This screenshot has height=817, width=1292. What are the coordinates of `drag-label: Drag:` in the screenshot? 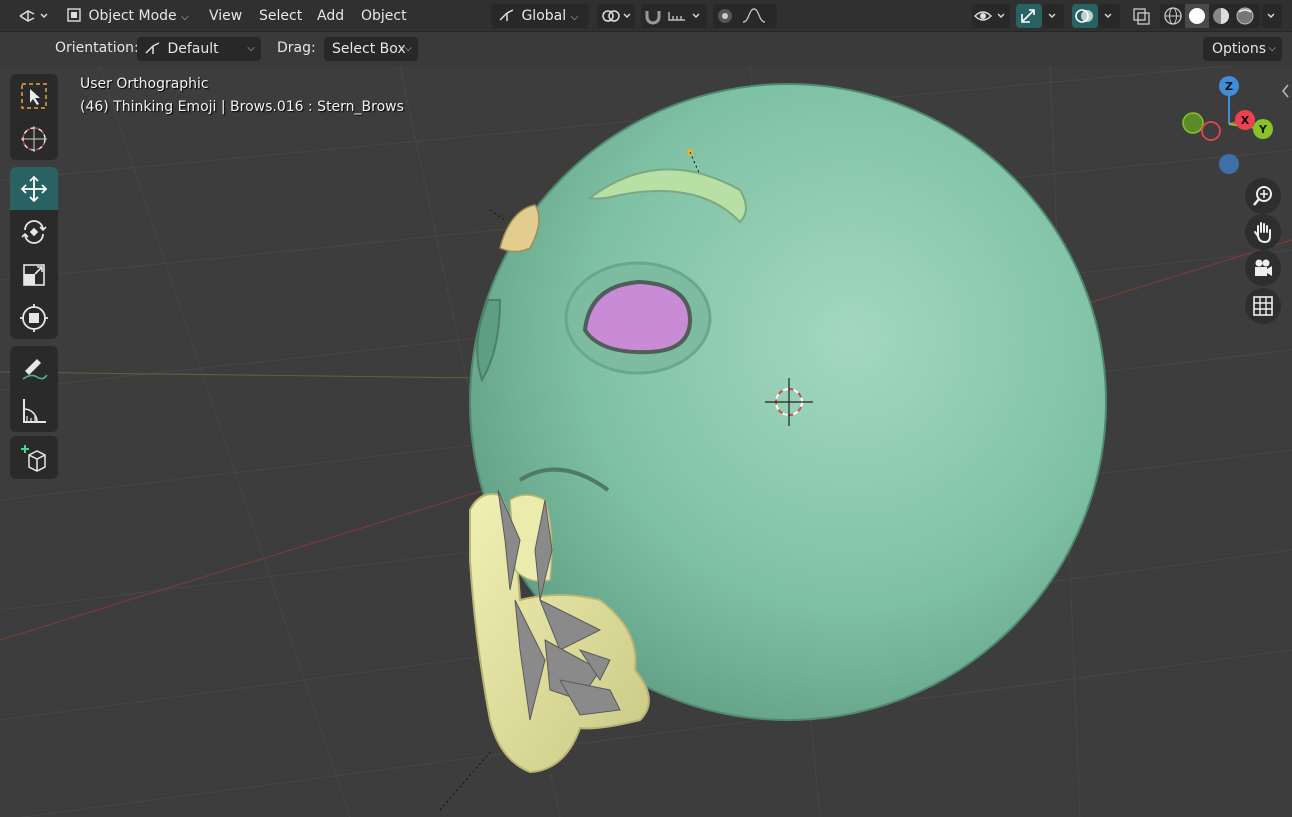 It's located at (296, 48).